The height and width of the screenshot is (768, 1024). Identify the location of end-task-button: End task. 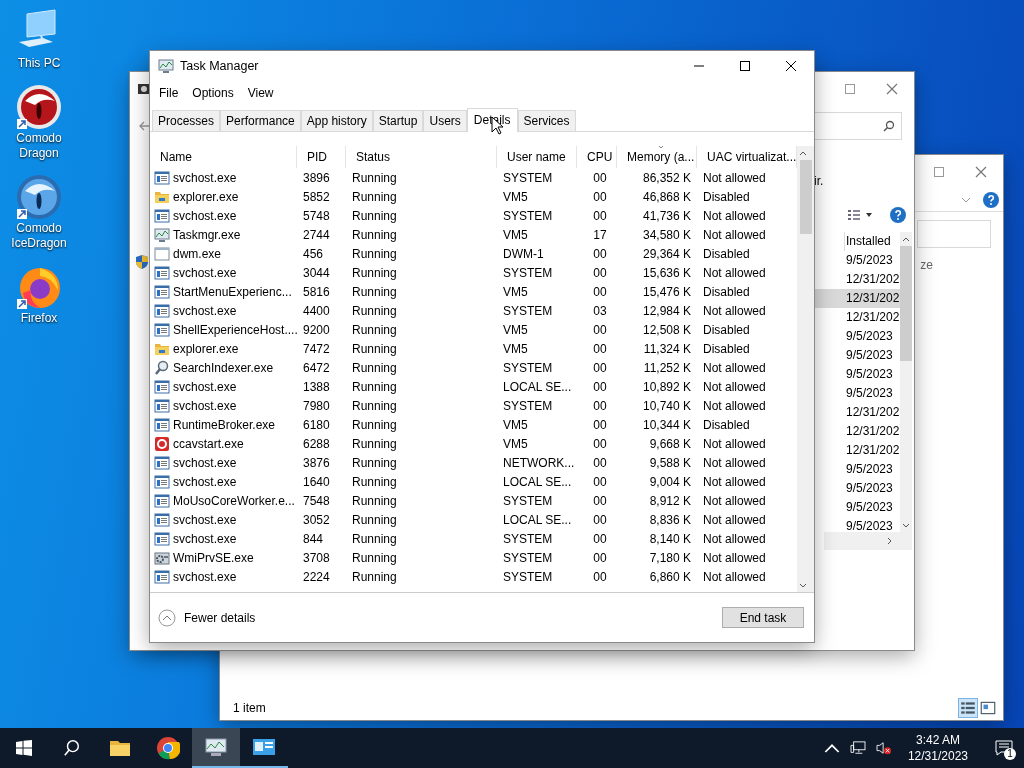
(763, 617).